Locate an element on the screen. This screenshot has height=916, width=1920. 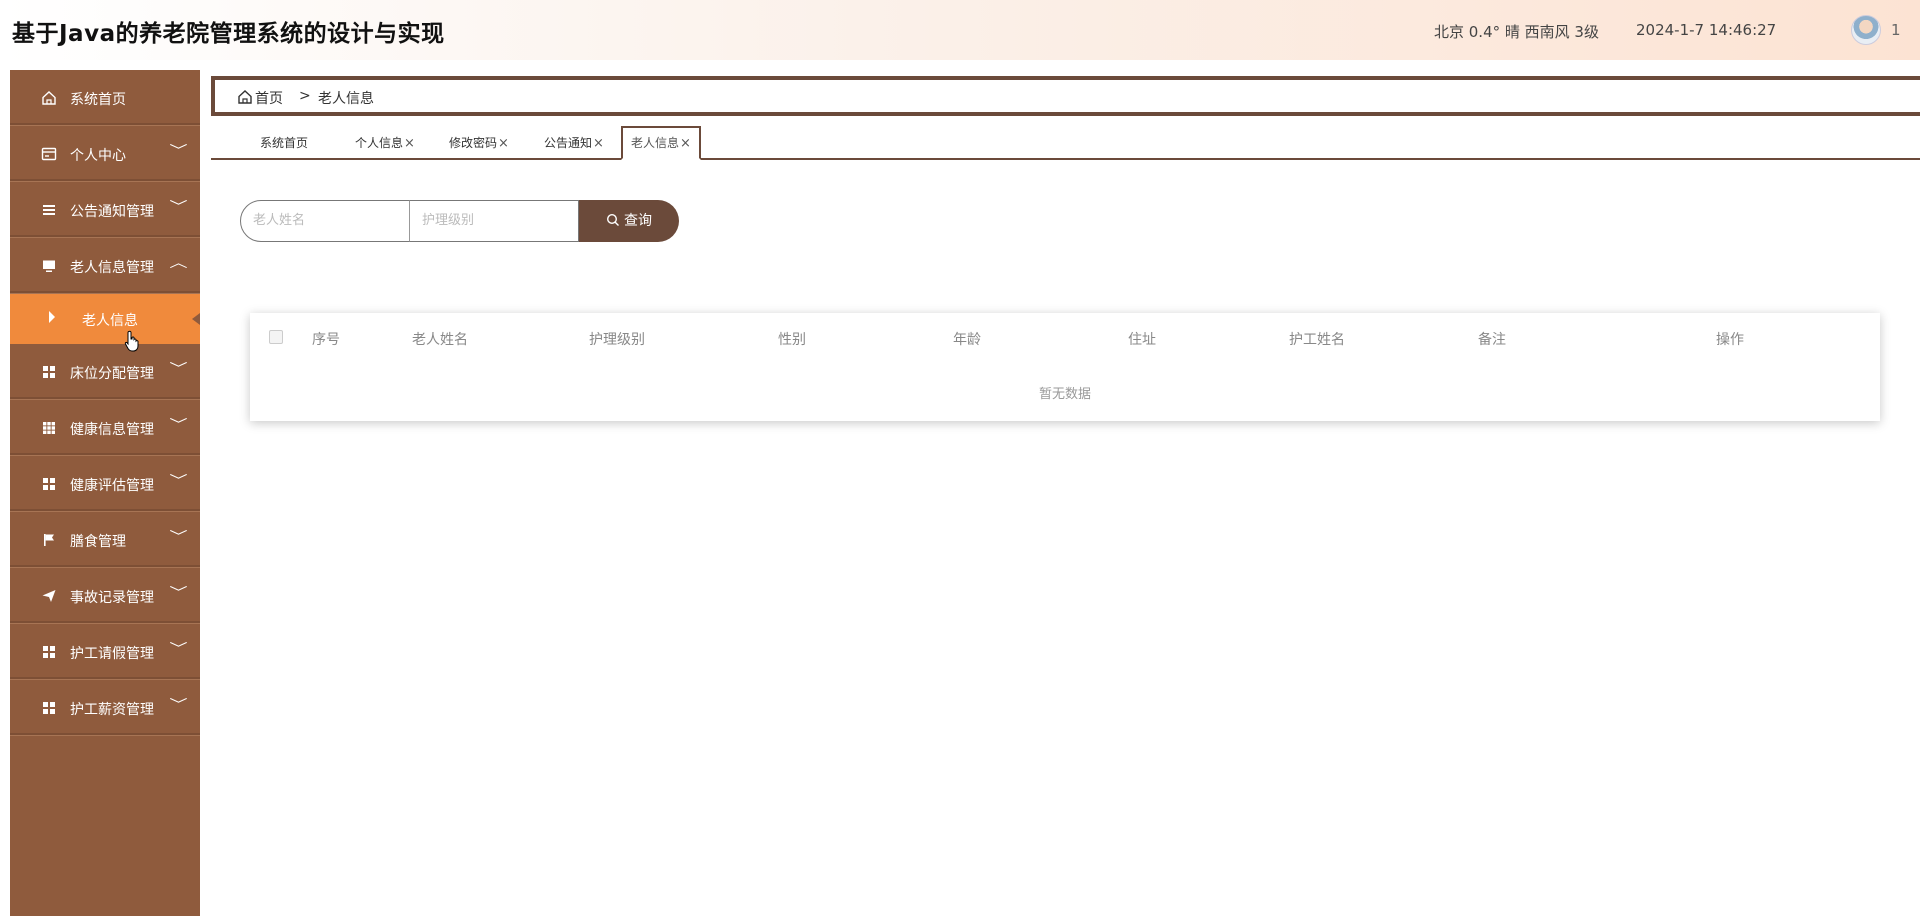
sidebar-item-health-info: 健康信息管理 ﹀ is located at coordinates (105, 428).